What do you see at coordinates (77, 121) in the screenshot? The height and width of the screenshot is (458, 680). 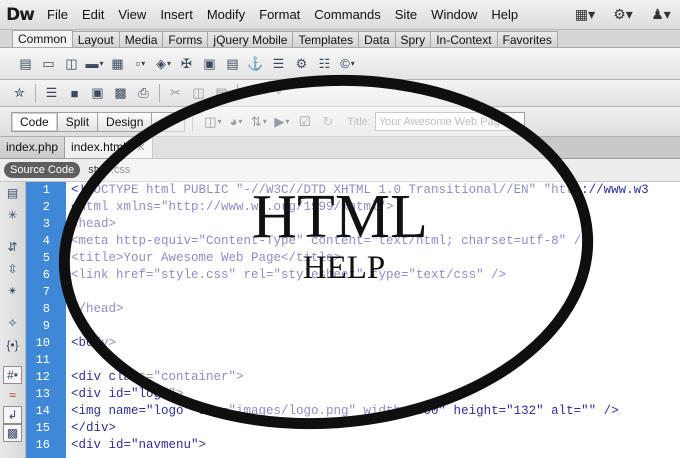 I see `split-view-button: Split` at bounding box center [77, 121].